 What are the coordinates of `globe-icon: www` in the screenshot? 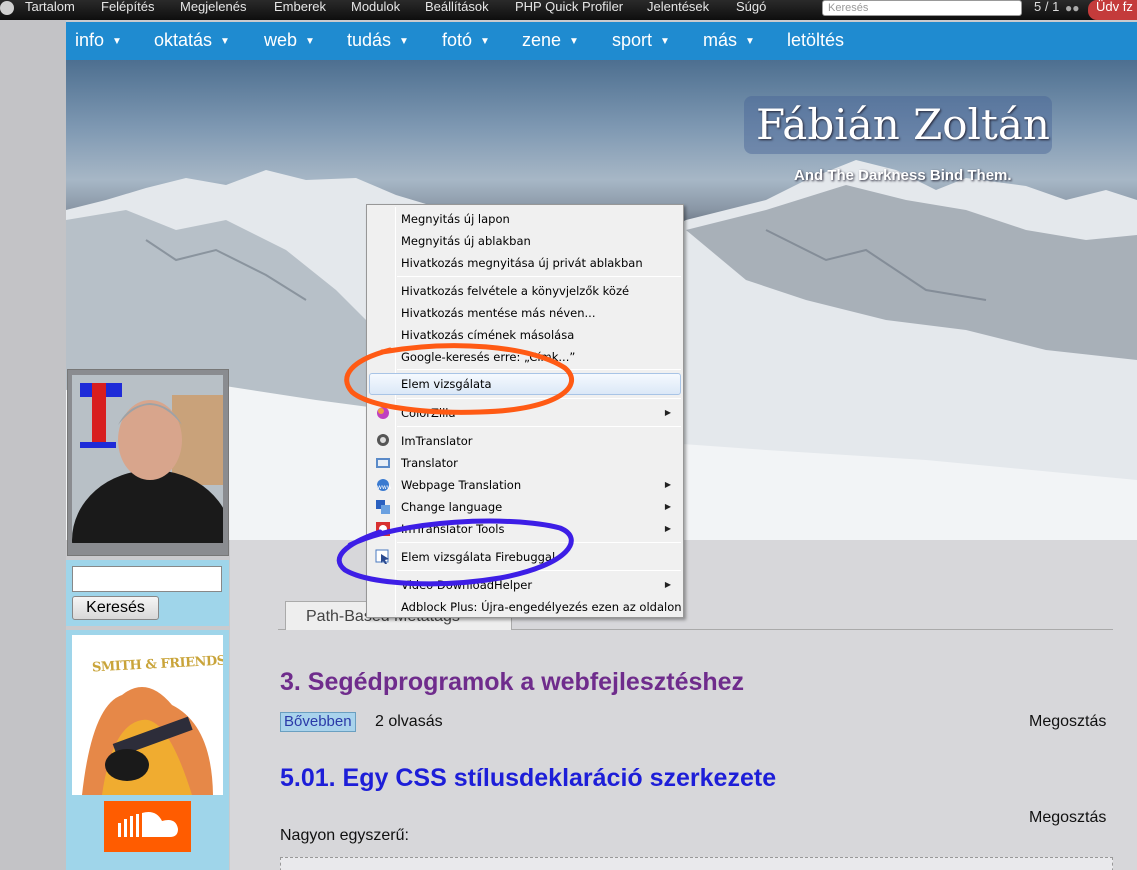 It's located at (384, 485).